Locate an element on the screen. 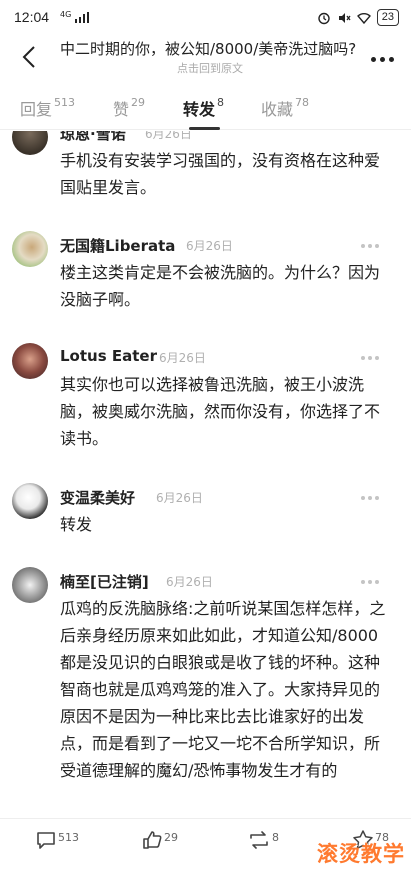  tab-label: 赞 is located at coordinates (121, 109).